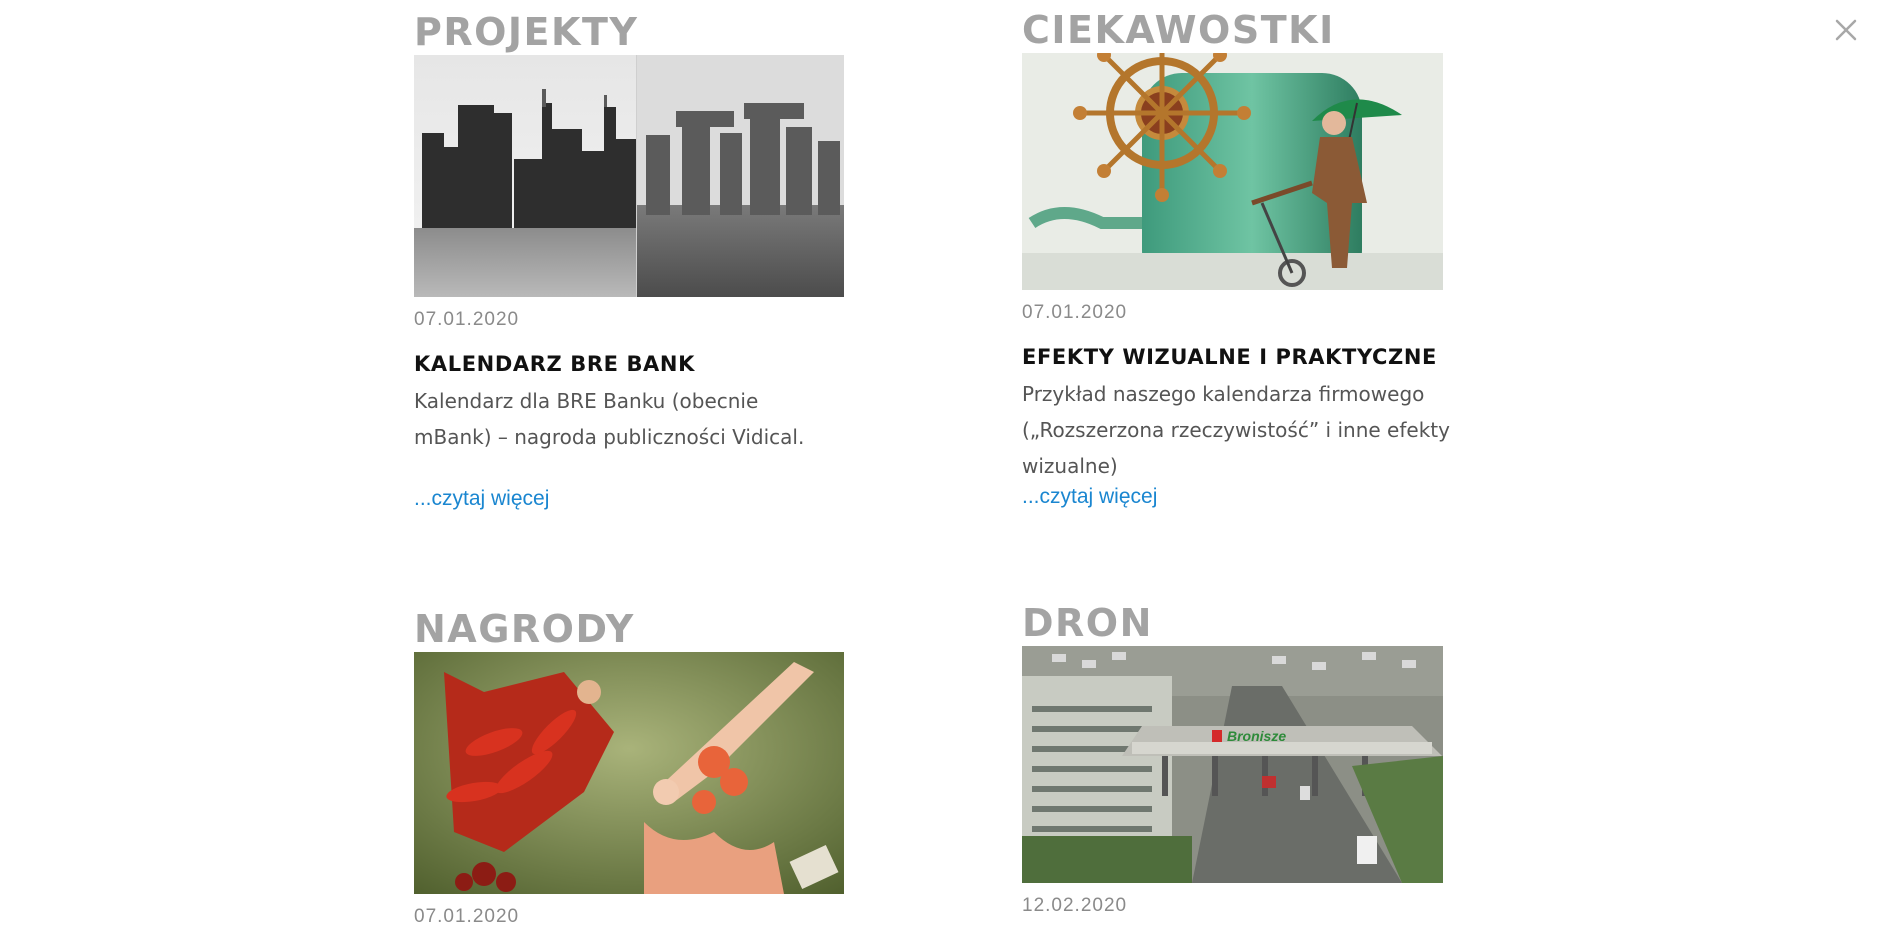  I want to click on section-nagrody: NAGRODY 07.01.2020, so click(634, 767).